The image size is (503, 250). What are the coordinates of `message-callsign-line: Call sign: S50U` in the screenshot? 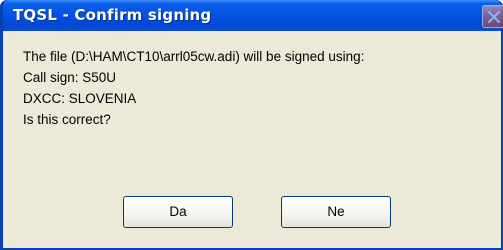 It's located at (70, 77).